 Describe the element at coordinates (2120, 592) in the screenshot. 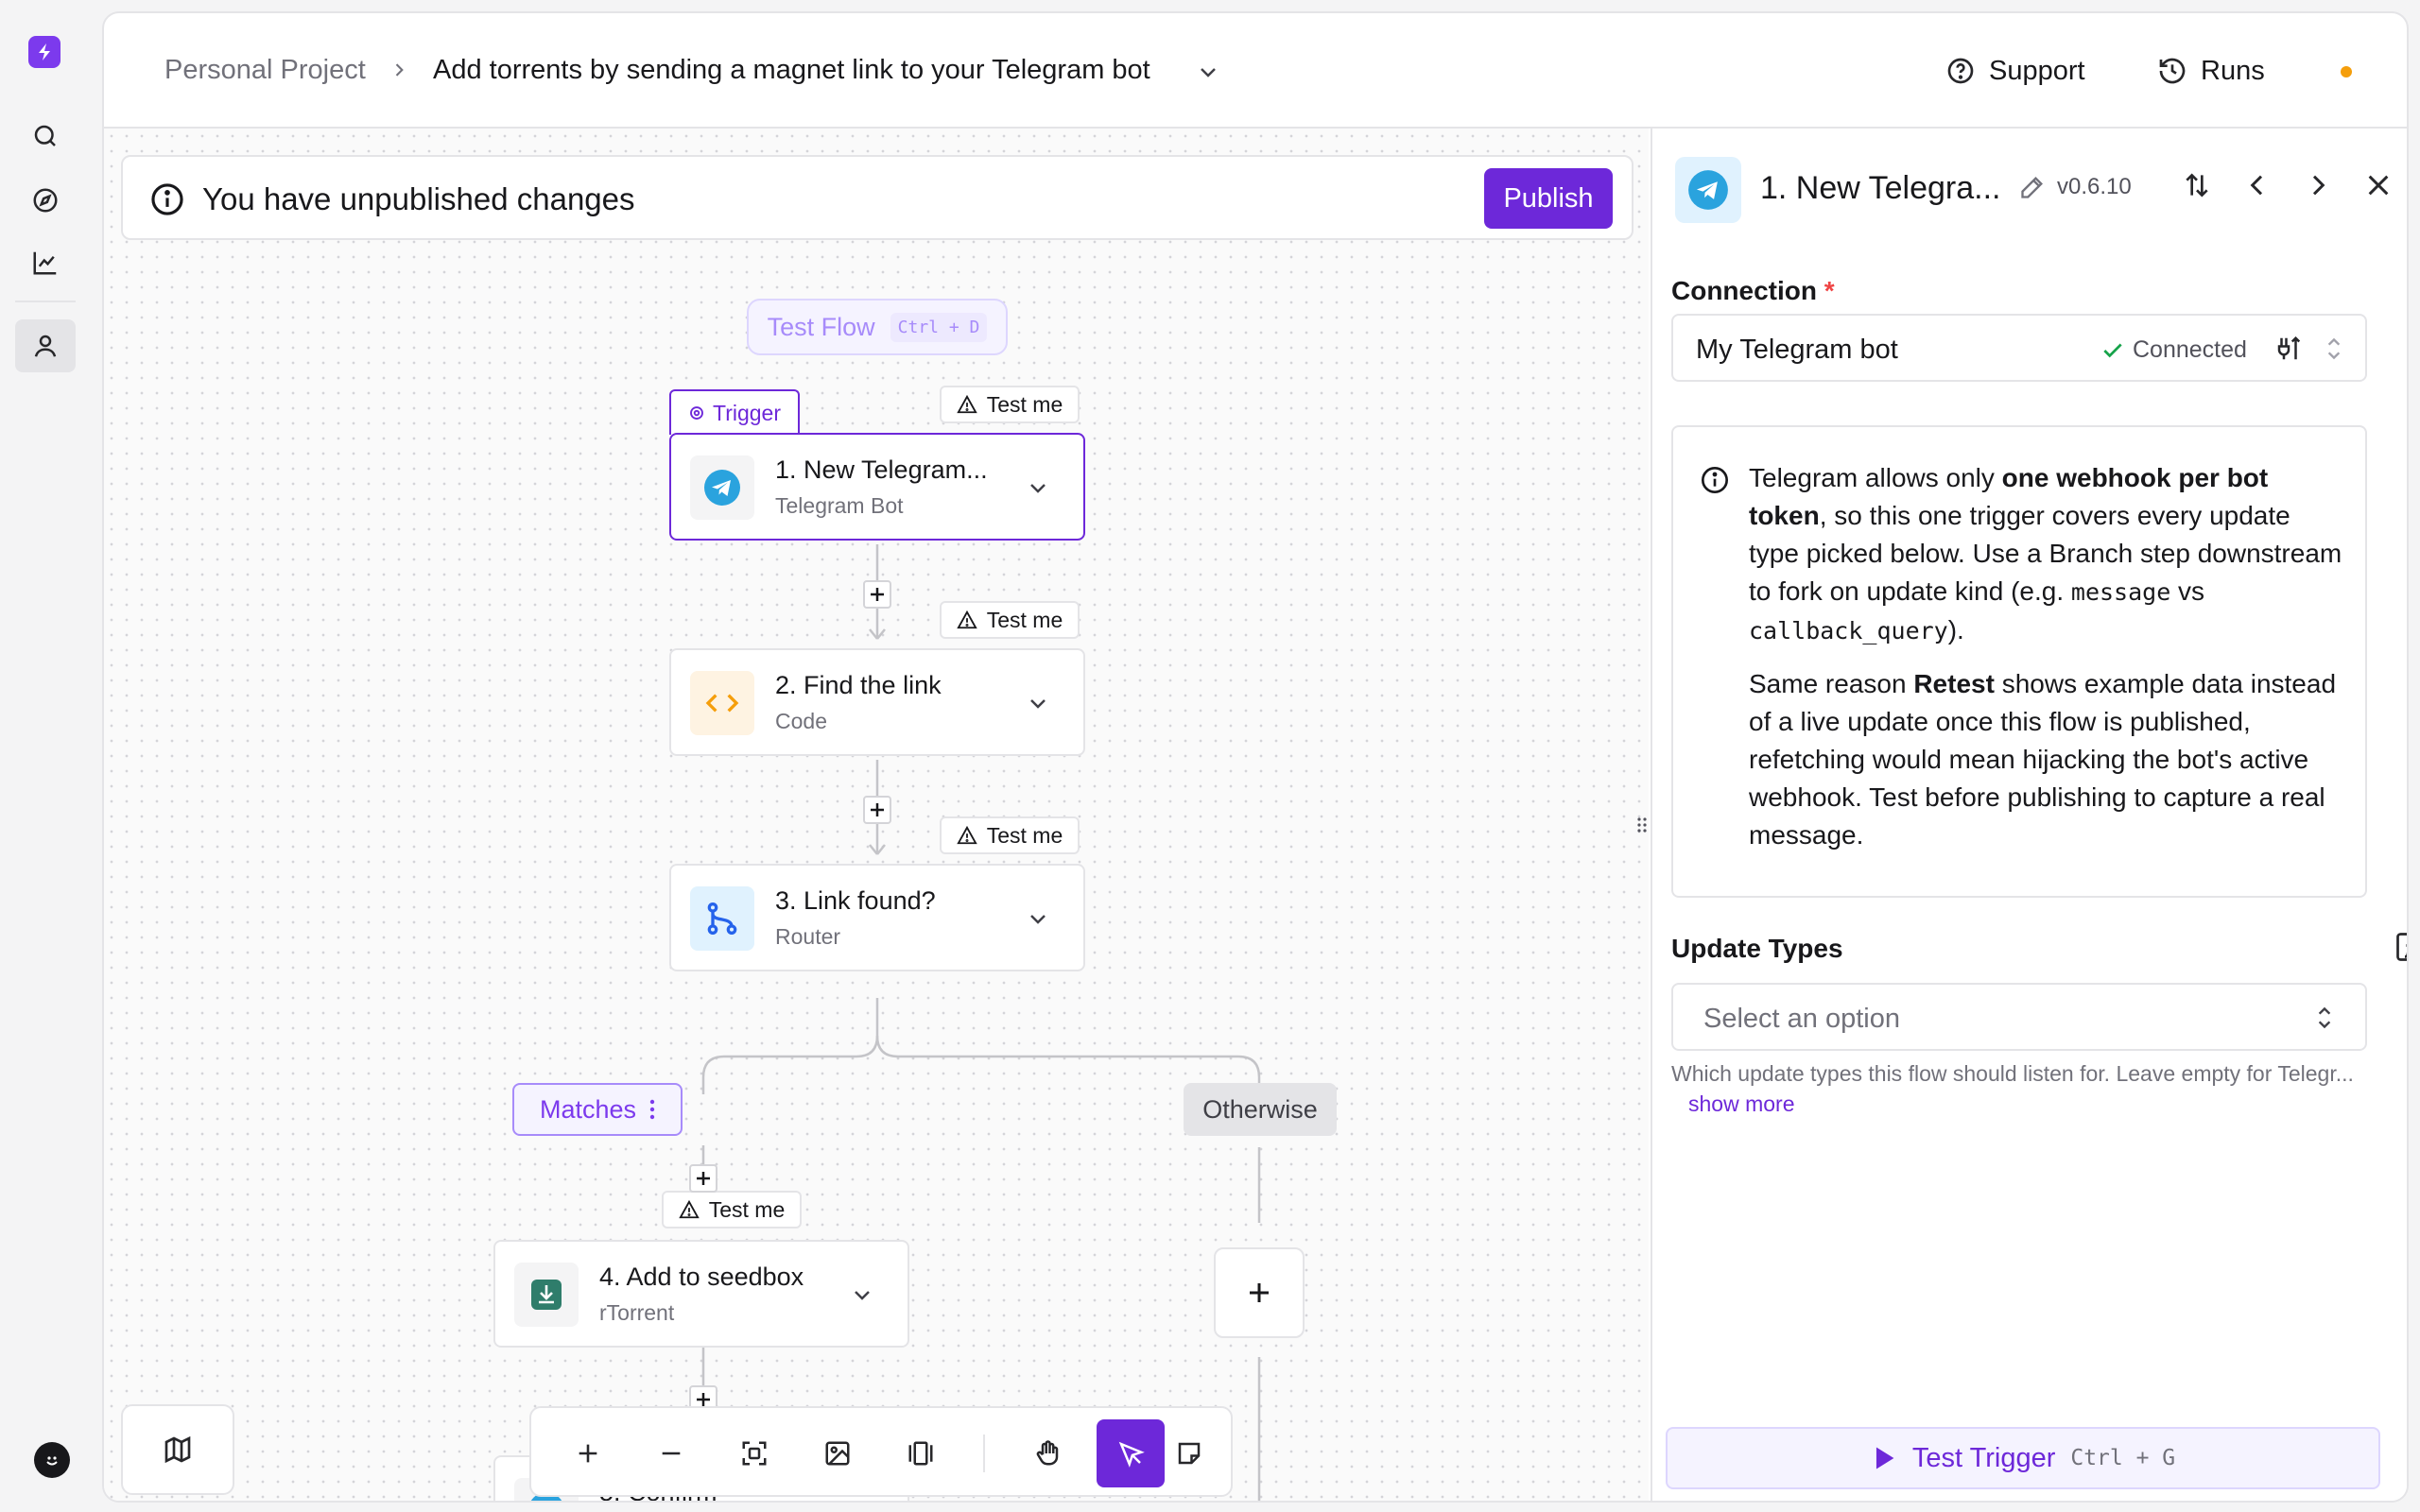

I see `info-code: message` at that location.